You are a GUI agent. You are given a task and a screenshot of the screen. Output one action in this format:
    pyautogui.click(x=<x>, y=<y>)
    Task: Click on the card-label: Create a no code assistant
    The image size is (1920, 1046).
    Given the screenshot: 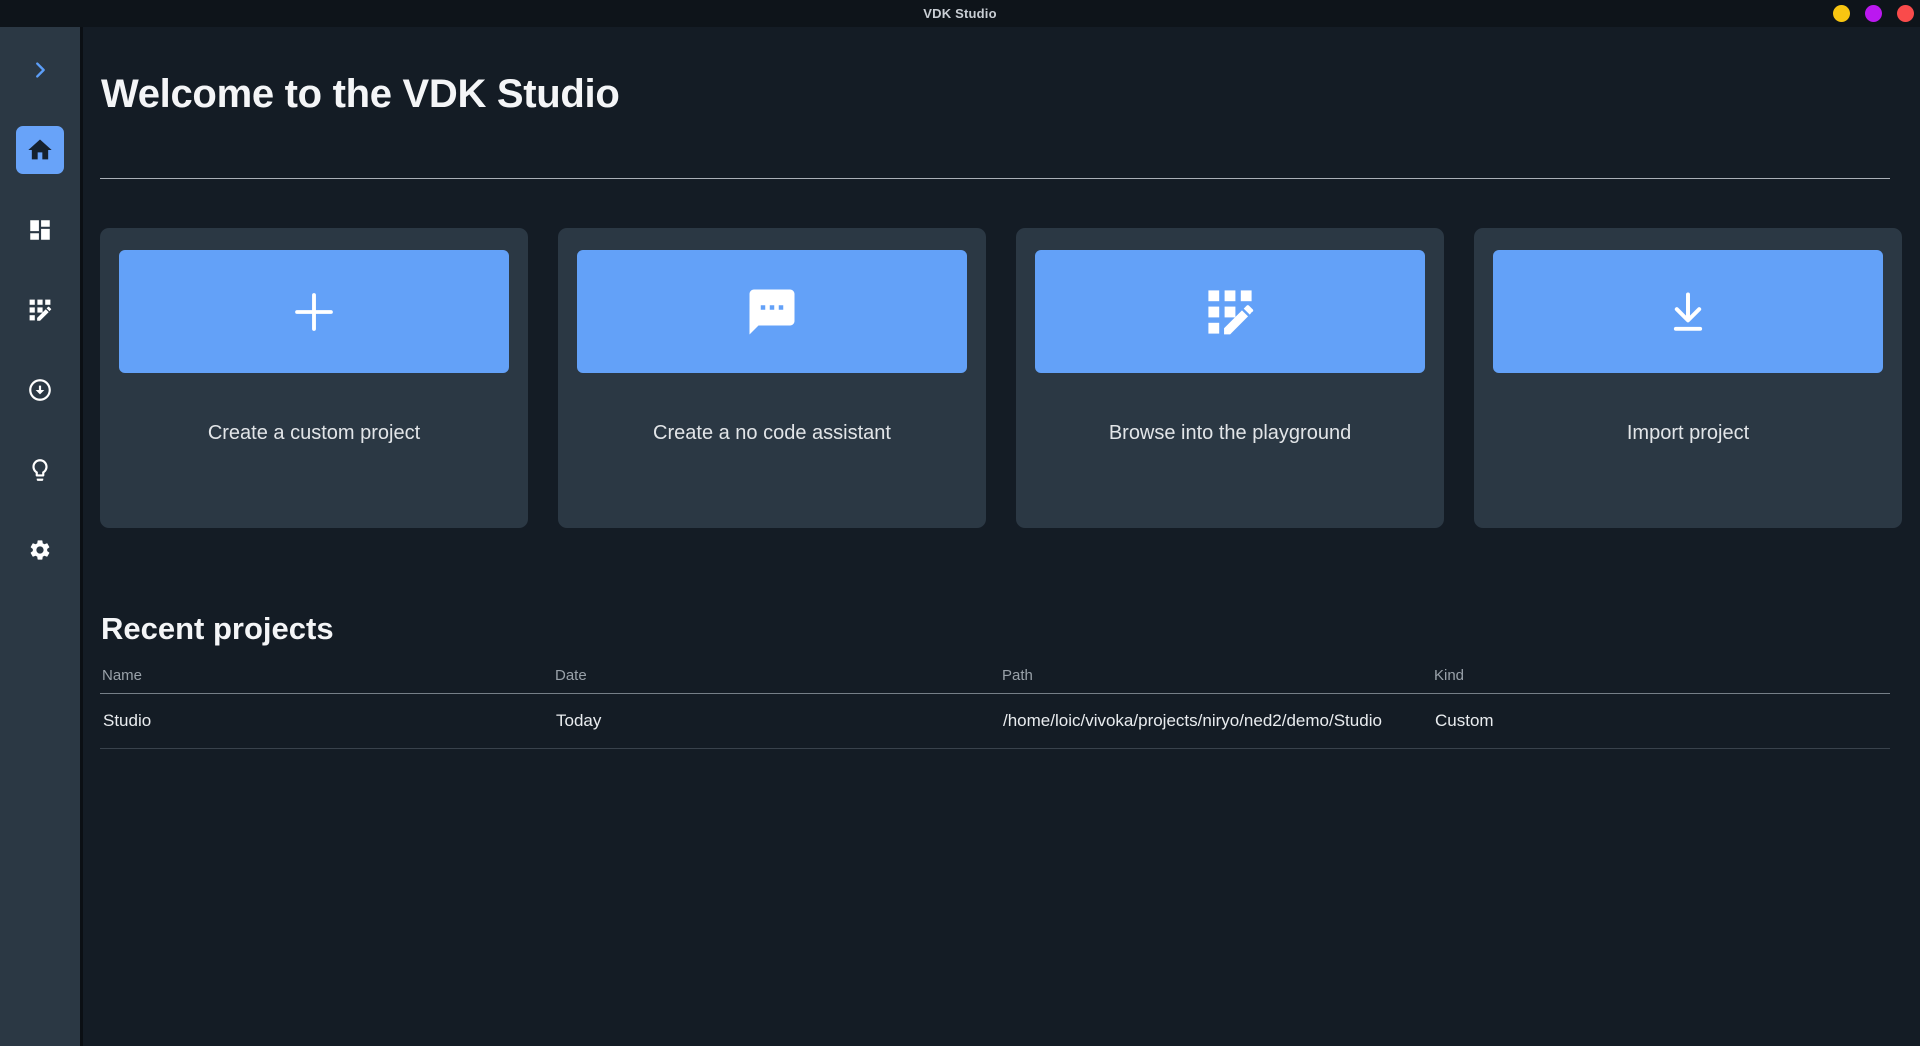 What is the action you would take?
    pyautogui.click(x=772, y=433)
    